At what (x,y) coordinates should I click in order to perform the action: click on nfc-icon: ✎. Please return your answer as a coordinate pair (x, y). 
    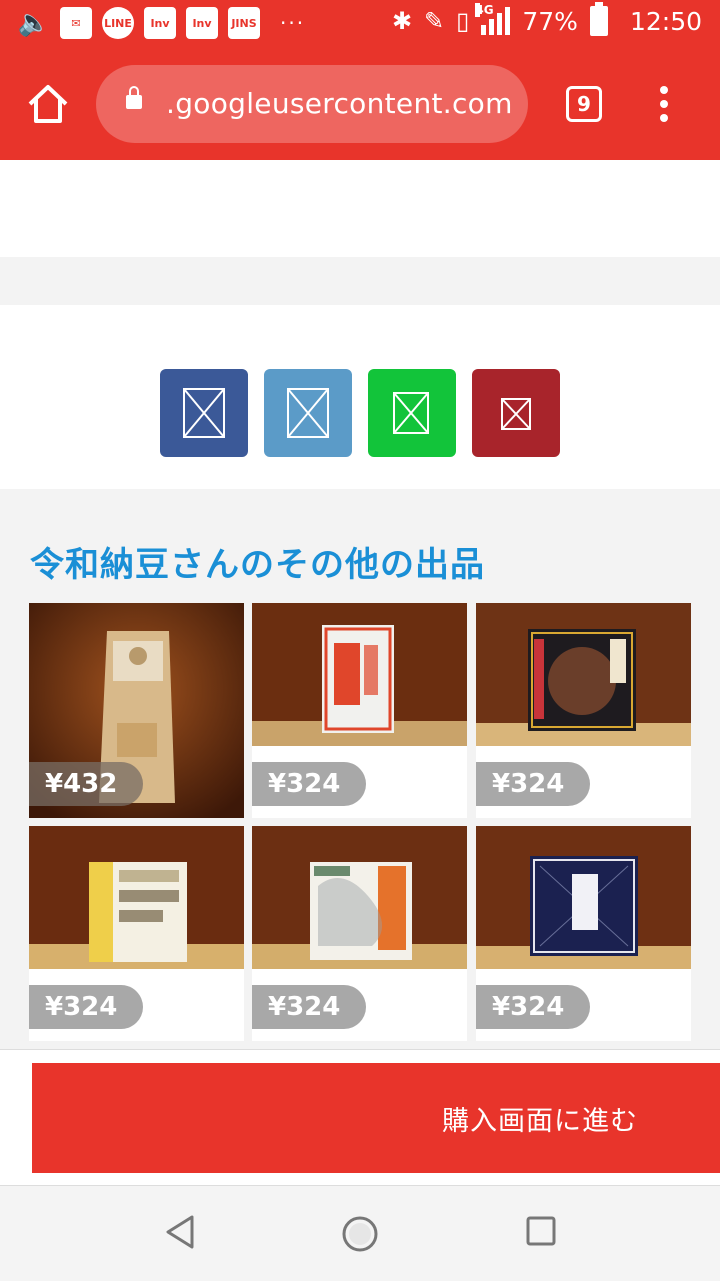
    Looking at the image, I should click on (434, 21).